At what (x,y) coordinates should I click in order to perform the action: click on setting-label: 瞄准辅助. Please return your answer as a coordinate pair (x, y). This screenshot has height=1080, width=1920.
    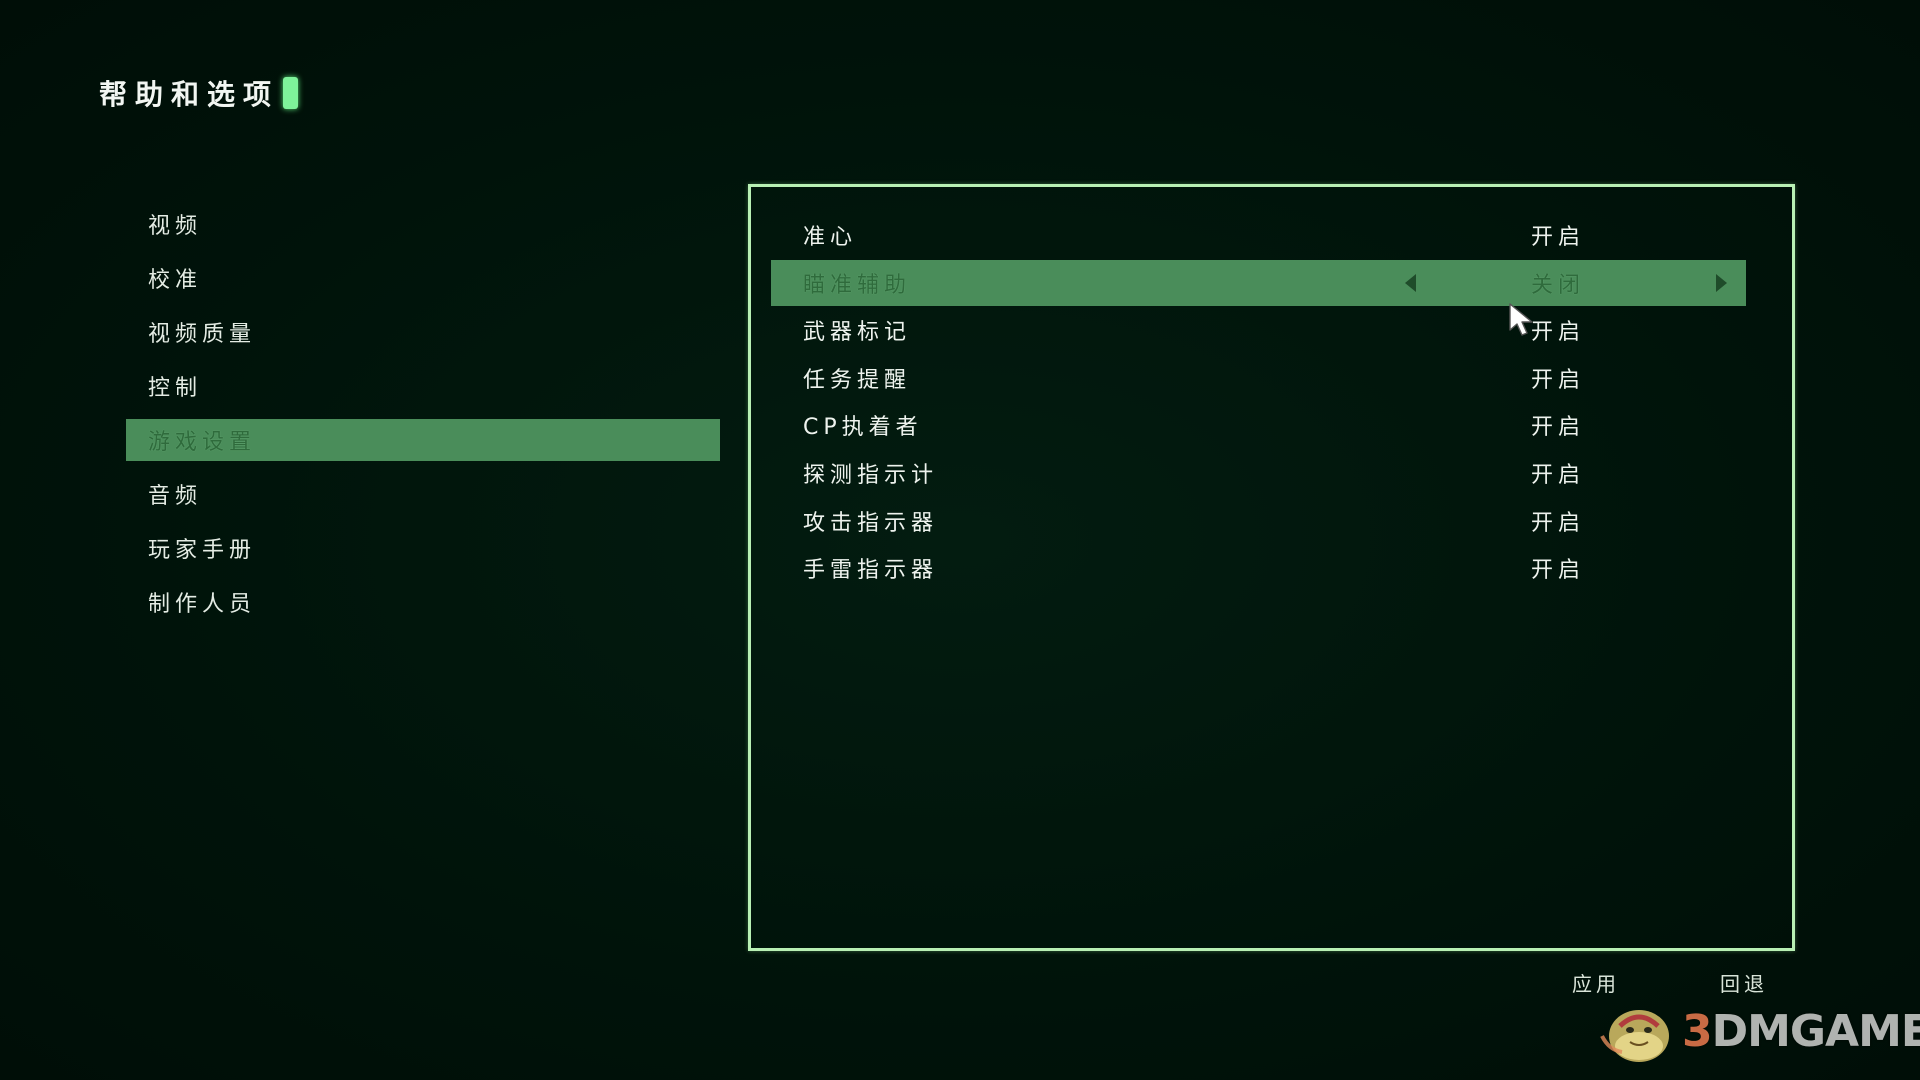
    Looking at the image, I should click on (857, 285).